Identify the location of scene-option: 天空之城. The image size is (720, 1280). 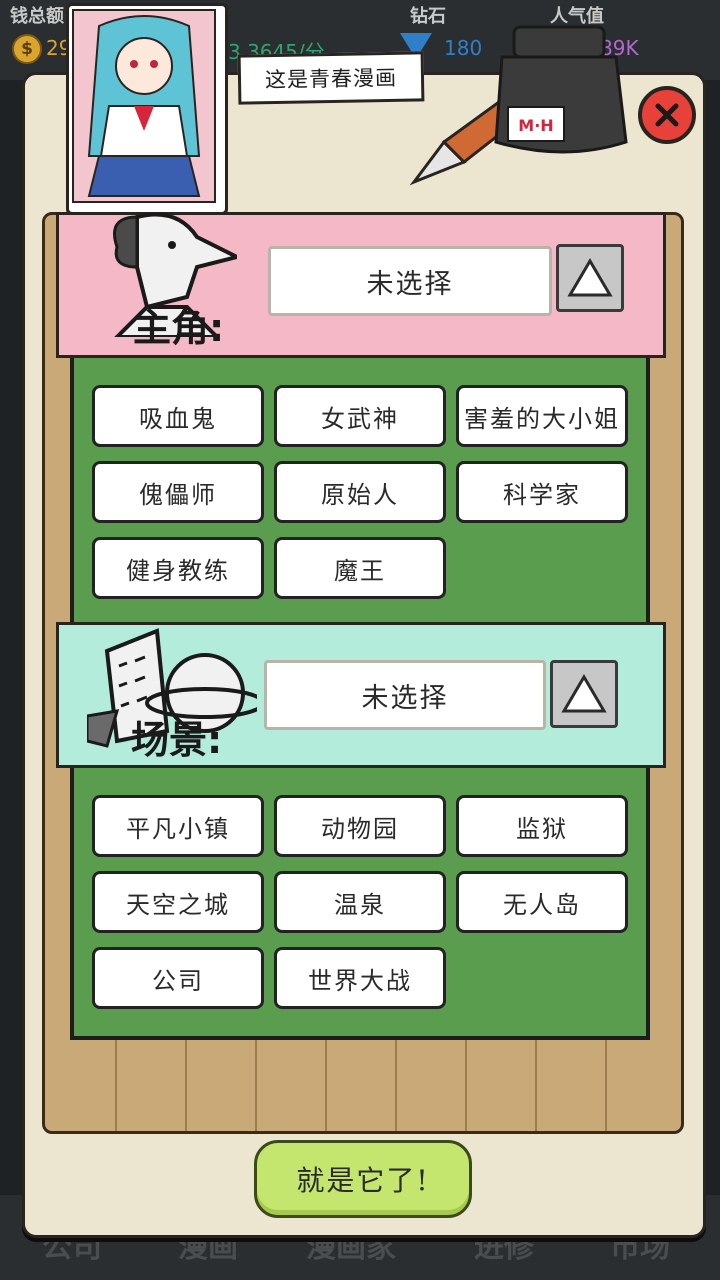
(178, 902).